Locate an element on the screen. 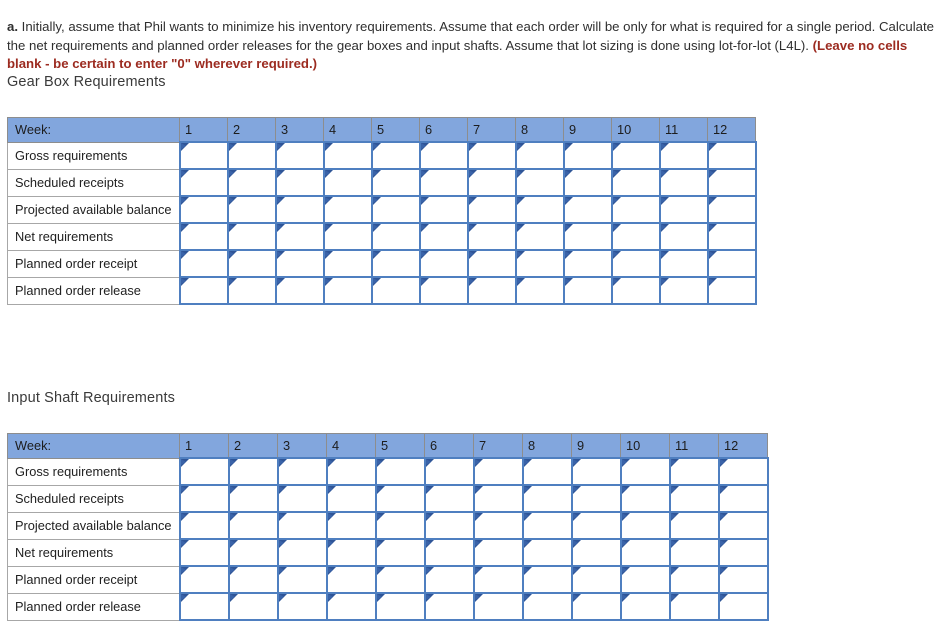  input-cell-r2-w3 is located at coordinates (302, 498).